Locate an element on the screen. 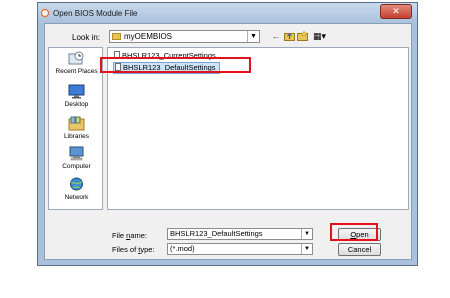 Image resolution: width=450 pixels, height=298 pixels. file-type-select: (*.mod) ▼ is located at coordinates (240, 249).